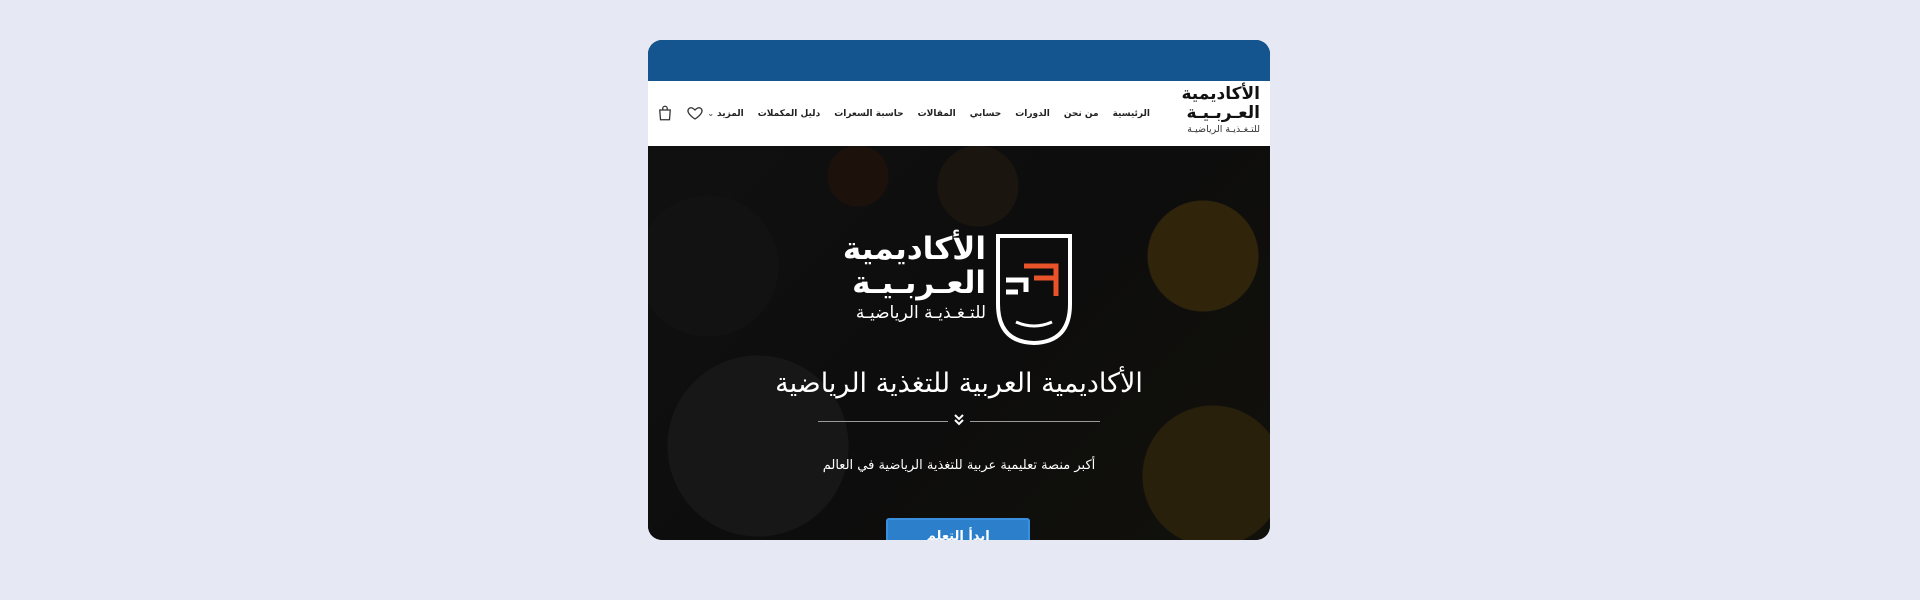  Describe the element at coordinates (680, 113) in the screenshot. I see `nav-icons` at that location.